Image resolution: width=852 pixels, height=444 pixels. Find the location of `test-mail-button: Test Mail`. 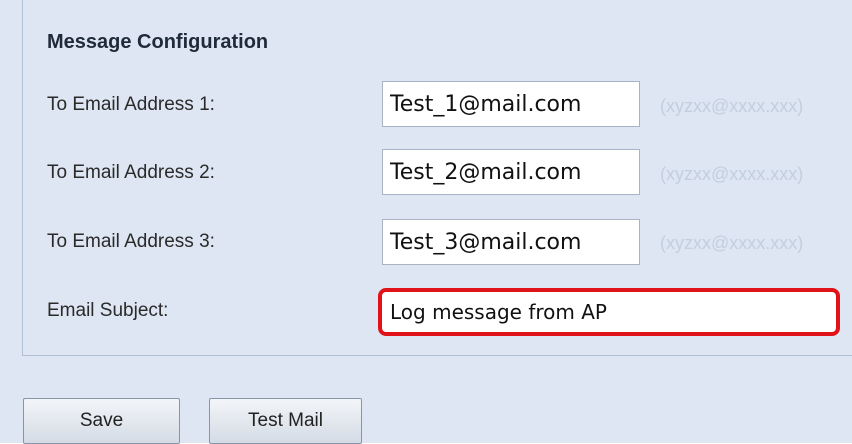

test-mail-button: Test Mail is located at coordinates (285, 421).